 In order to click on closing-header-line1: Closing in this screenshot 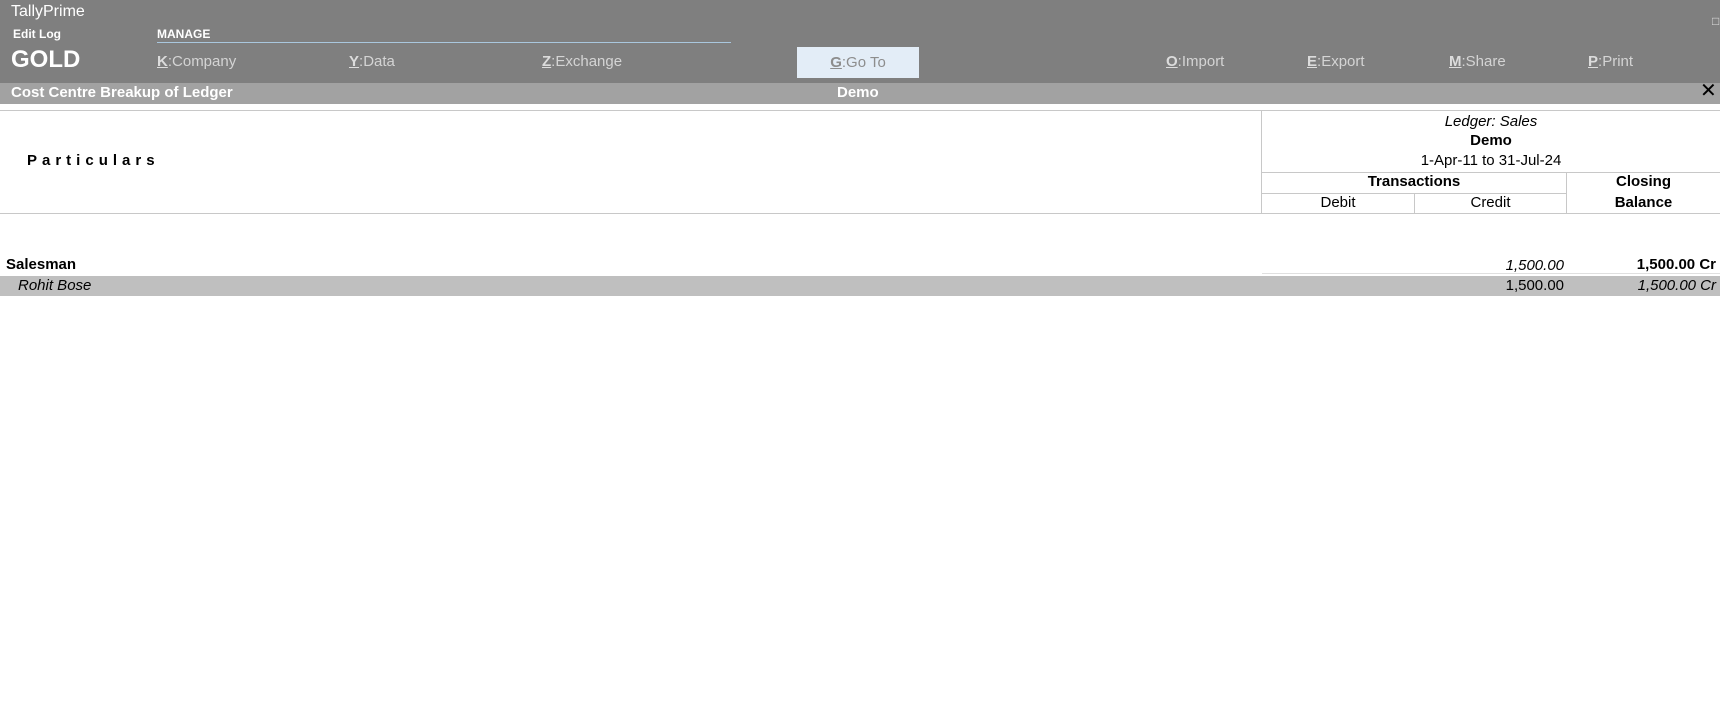, I will do `click(1643, 181)`.